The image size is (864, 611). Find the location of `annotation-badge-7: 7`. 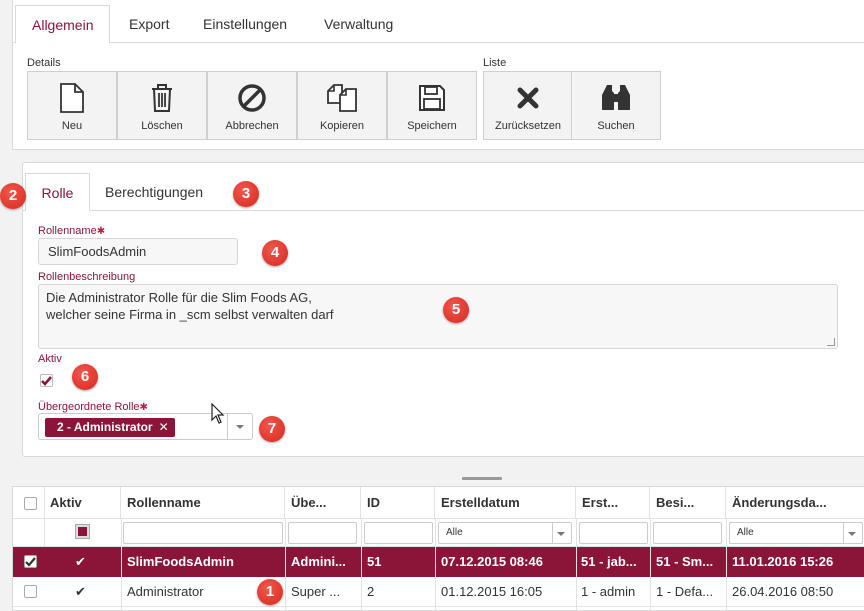

annotation-badge-7: 7 is located at coordinates (272, 429).